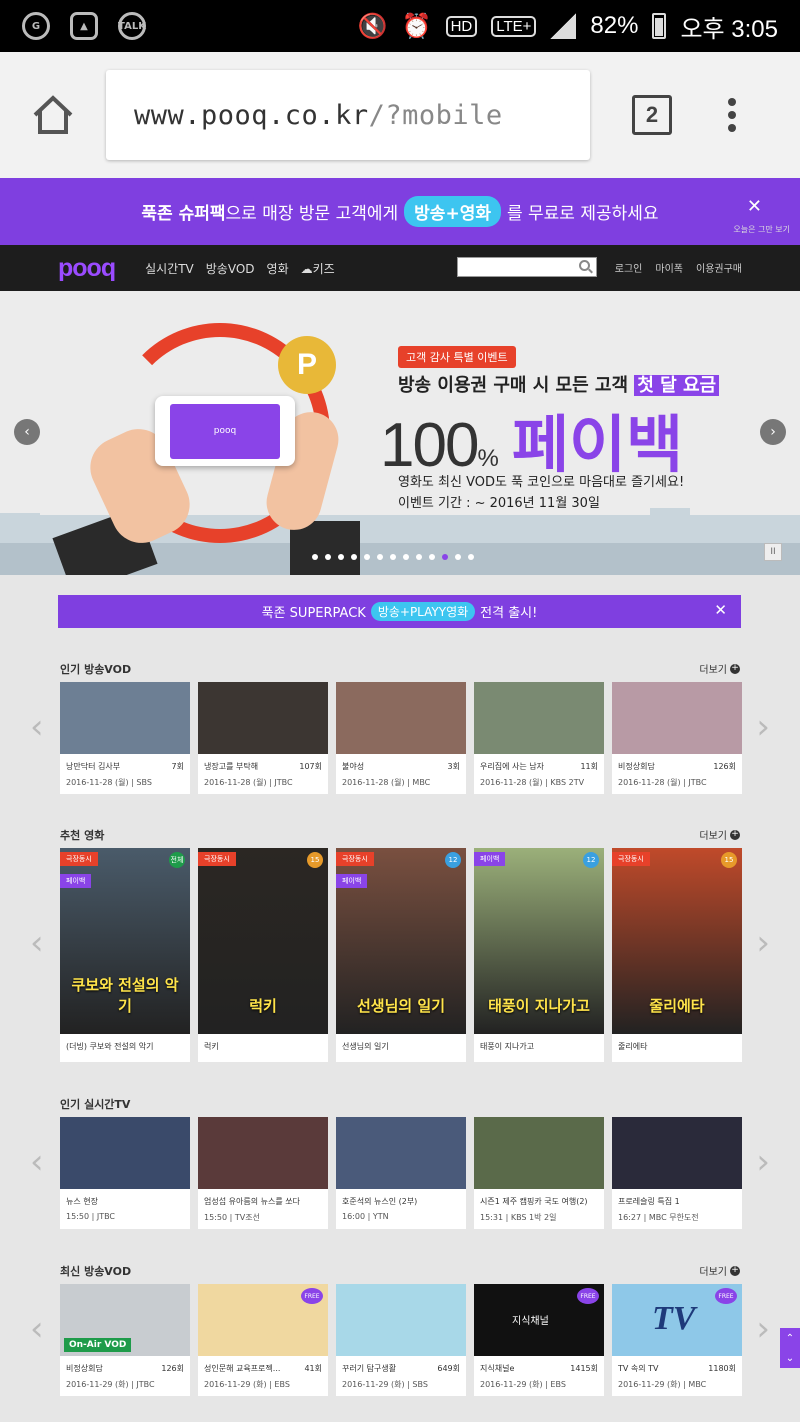 The width and height of the screenshot is (800, 1422). I want to click on url-input: www.pooq.co.kr/?mobile, so click(348, 115).